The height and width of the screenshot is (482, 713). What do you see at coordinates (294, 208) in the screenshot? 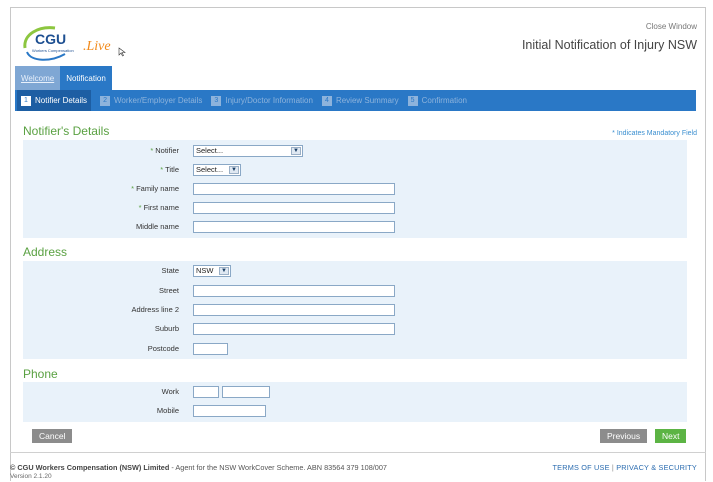
I see `first-name-field` at bounding box center [294, 208].